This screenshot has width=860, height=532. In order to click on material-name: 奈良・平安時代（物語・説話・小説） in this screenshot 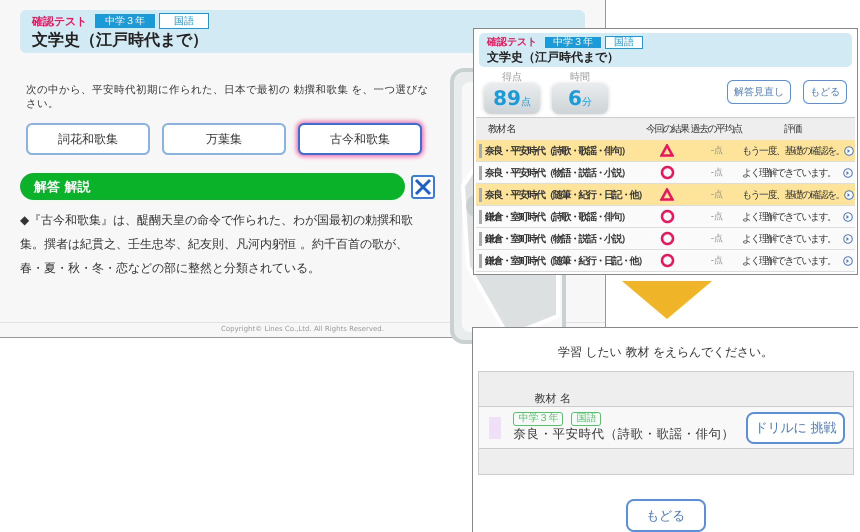, I will do `click(561, 173)`.